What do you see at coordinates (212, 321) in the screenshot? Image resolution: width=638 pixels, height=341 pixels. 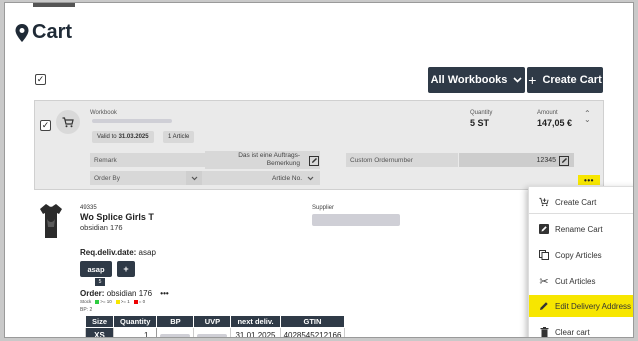 I see `col-uvp: UVP` at bounding box center [212, 321].